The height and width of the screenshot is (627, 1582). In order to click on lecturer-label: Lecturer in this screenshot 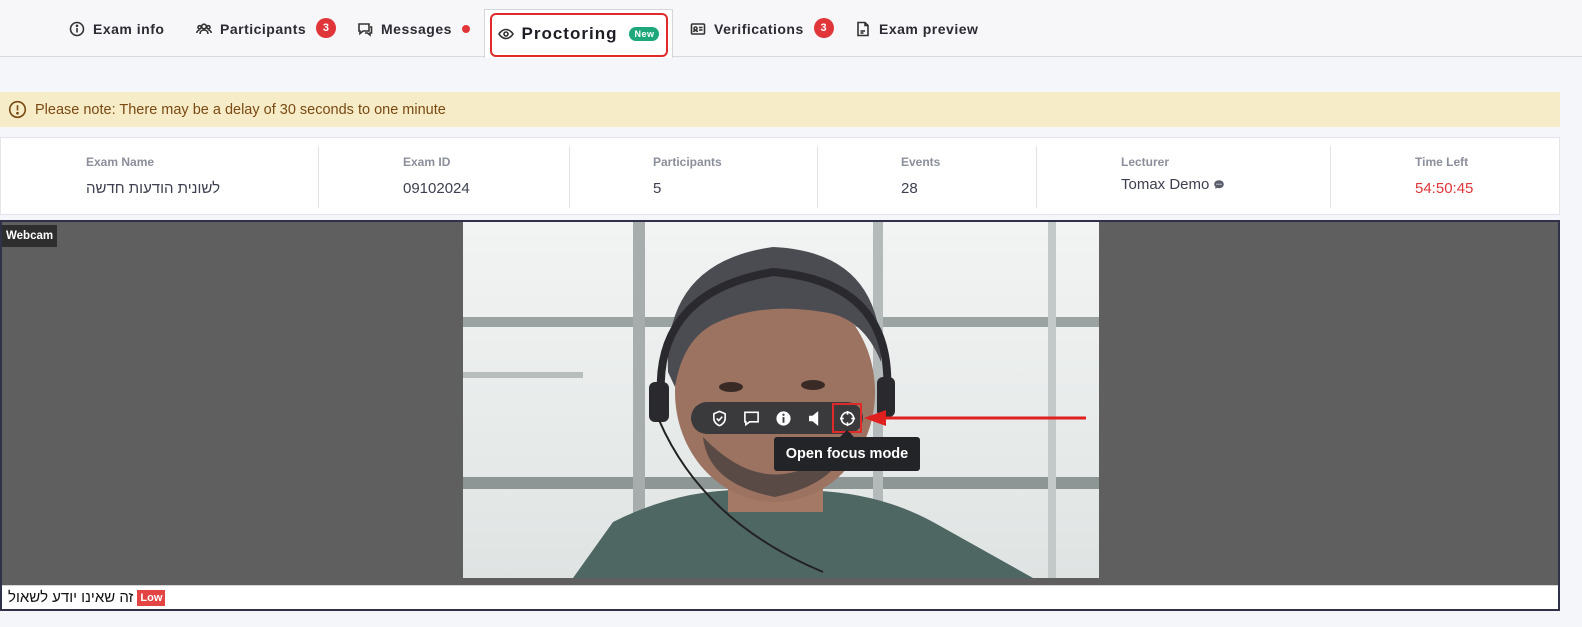, I will do `click(1145, 162)`.